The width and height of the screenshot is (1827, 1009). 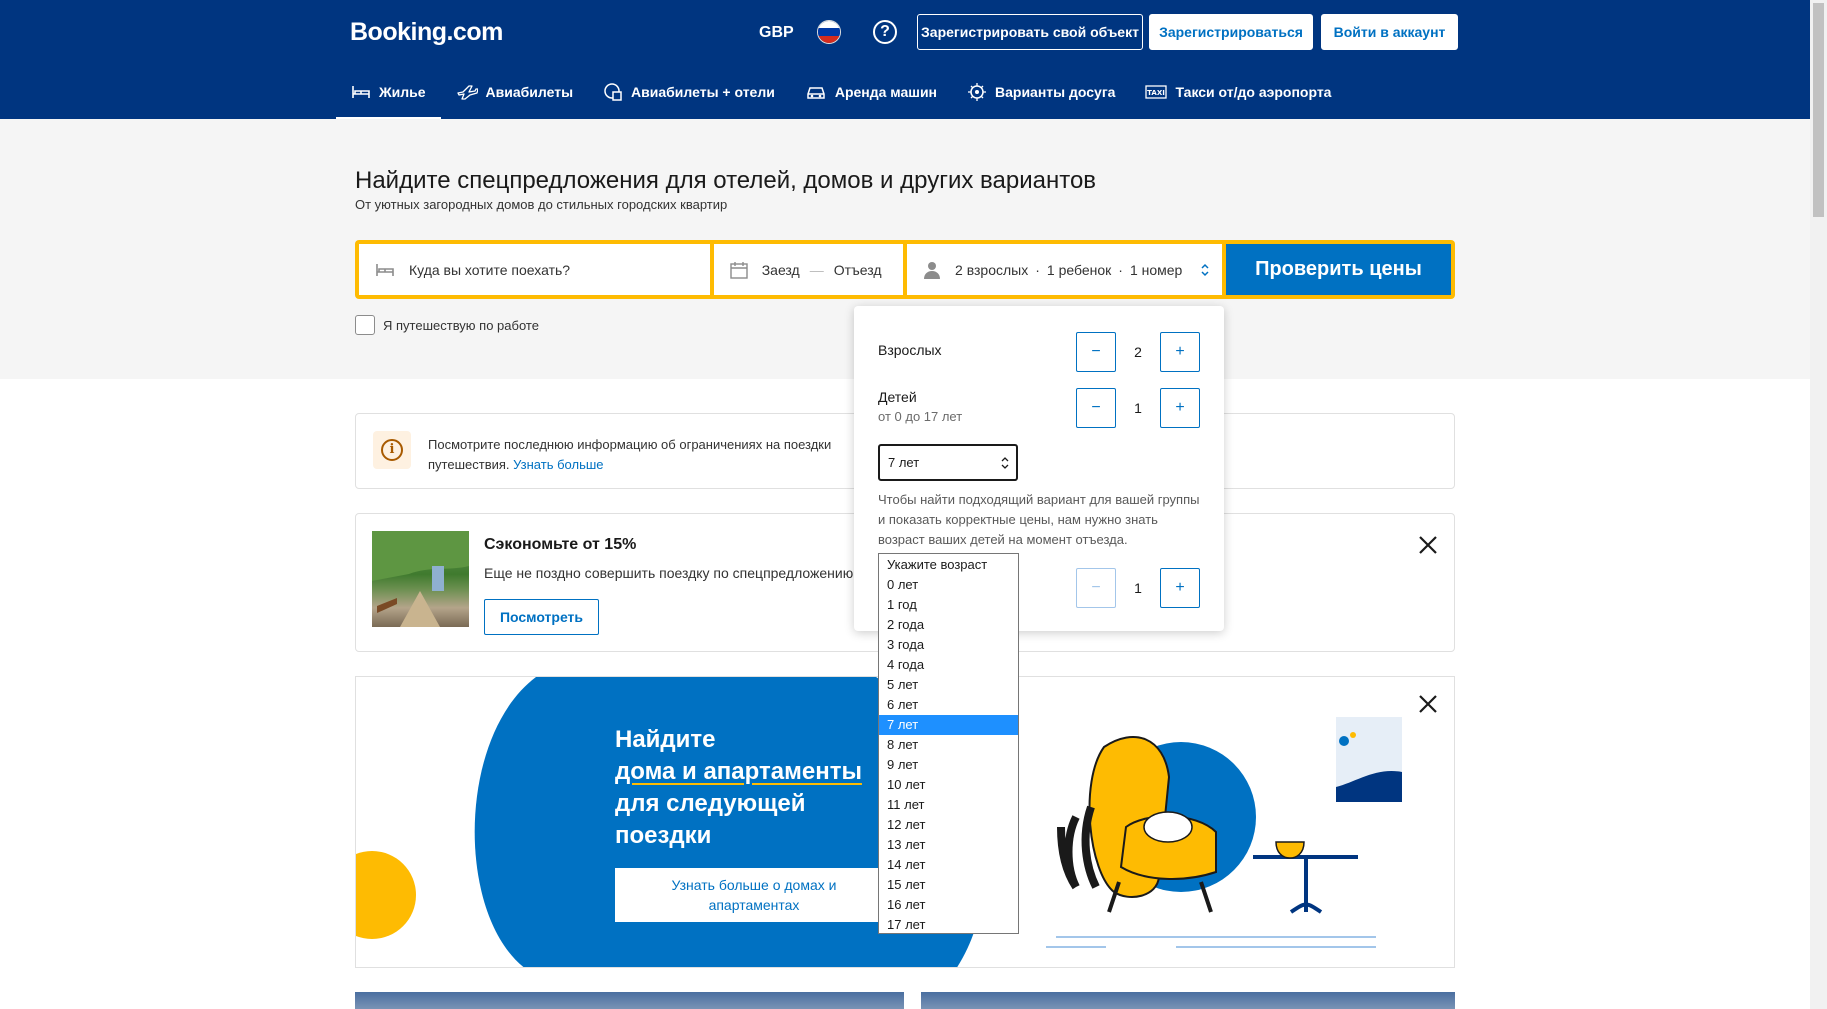 I want to click on business-travel-checkbox: Я путешествую по работе, so click(x=447, y=325).